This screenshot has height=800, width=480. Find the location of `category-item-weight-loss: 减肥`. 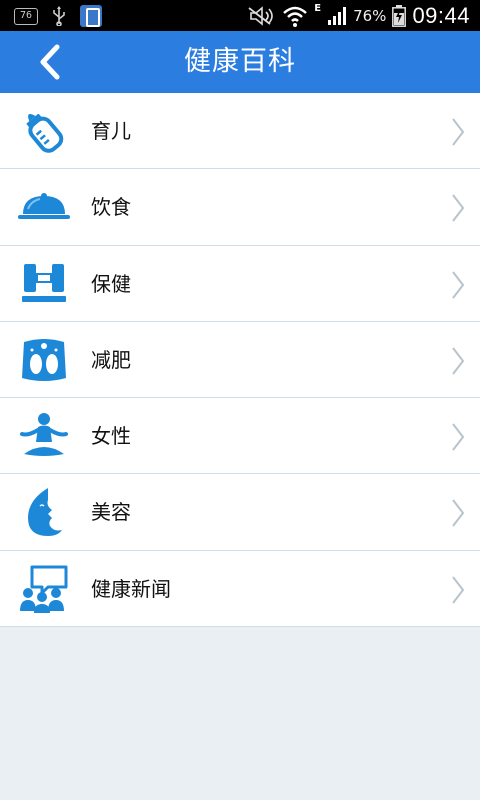

category-item-weight-loss: 减肥 is located at coordinates (240, 360).